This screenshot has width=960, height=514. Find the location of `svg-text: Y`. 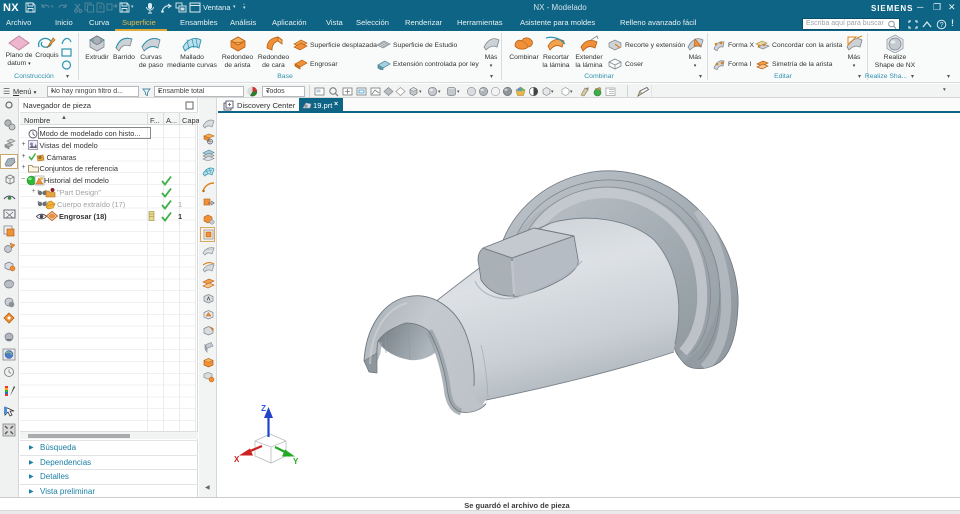

svg-text: Y is located at coordinates (296, 461).